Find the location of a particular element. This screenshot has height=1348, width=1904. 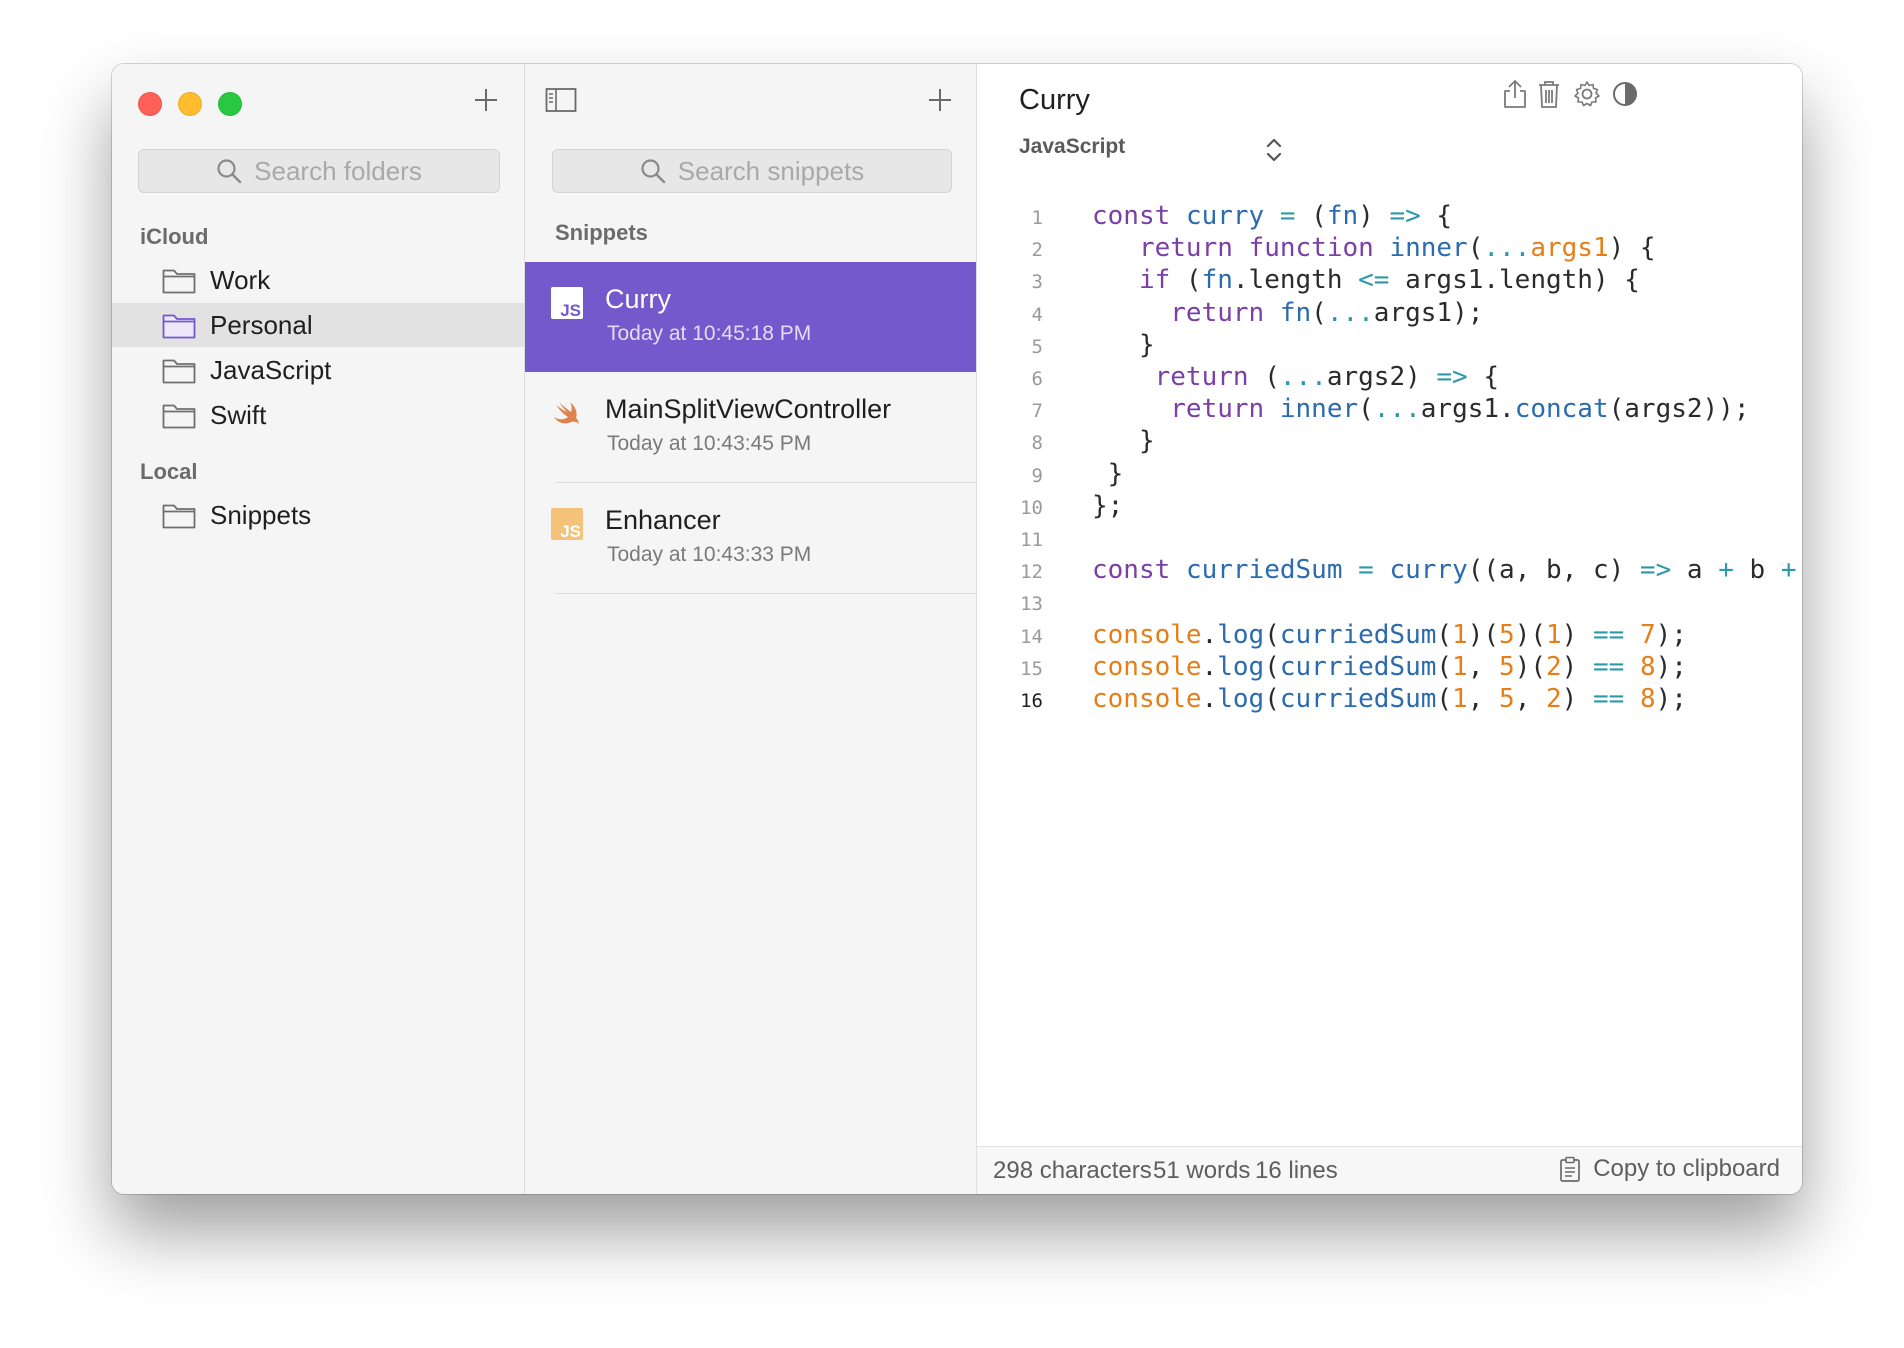

folder-item-swift: Swift is located at coordinates (318, 415).